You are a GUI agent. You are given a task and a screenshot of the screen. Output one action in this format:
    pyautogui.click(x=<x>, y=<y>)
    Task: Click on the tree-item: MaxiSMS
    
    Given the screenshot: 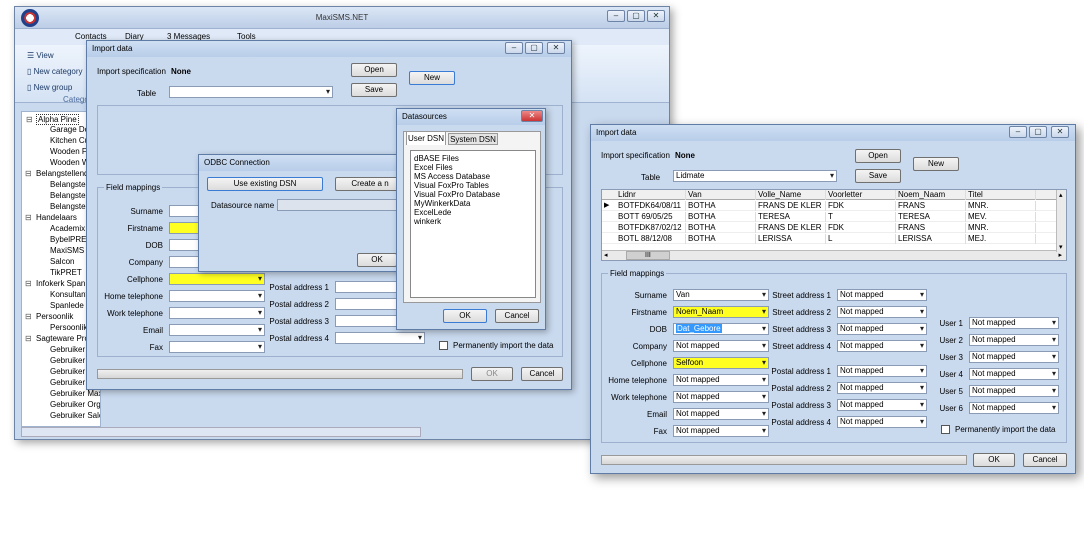 What is the action you would take?
    pyautogui.click(x=67, y=250)
    